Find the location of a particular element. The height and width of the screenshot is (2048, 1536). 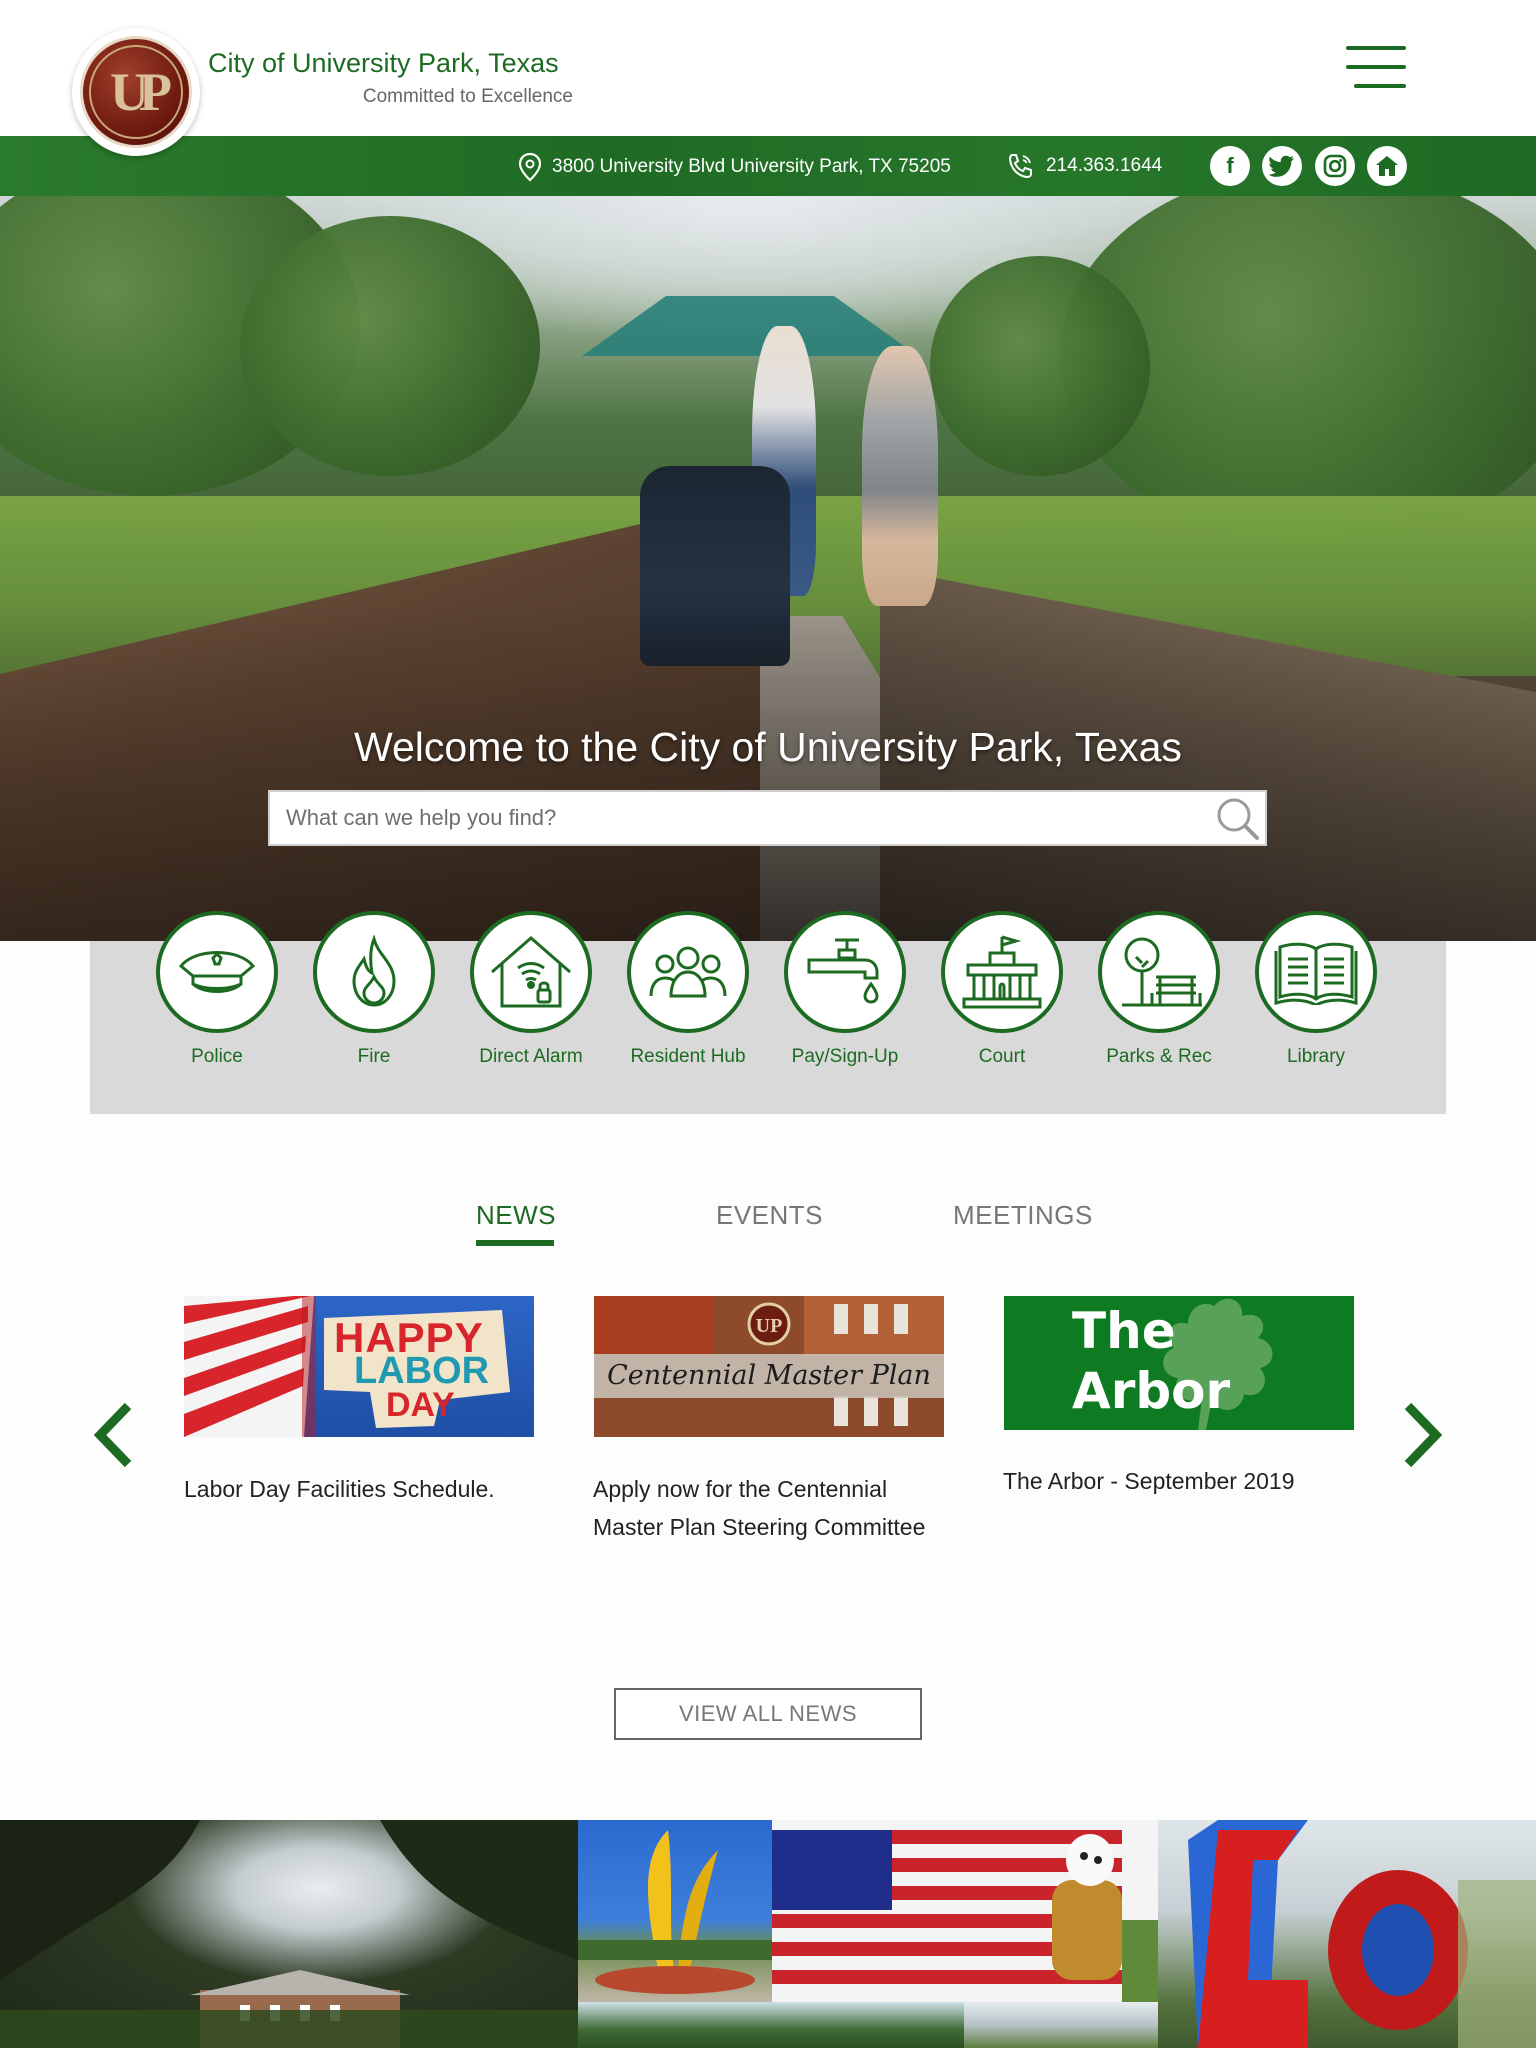

arbor-text-2: Arbor is located at coordinates (1151, 1391).